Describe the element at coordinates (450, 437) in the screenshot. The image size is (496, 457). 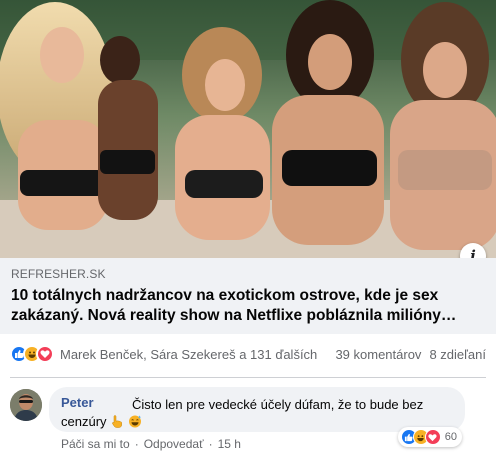
I see `comment-reaction-count: 60` at that location.